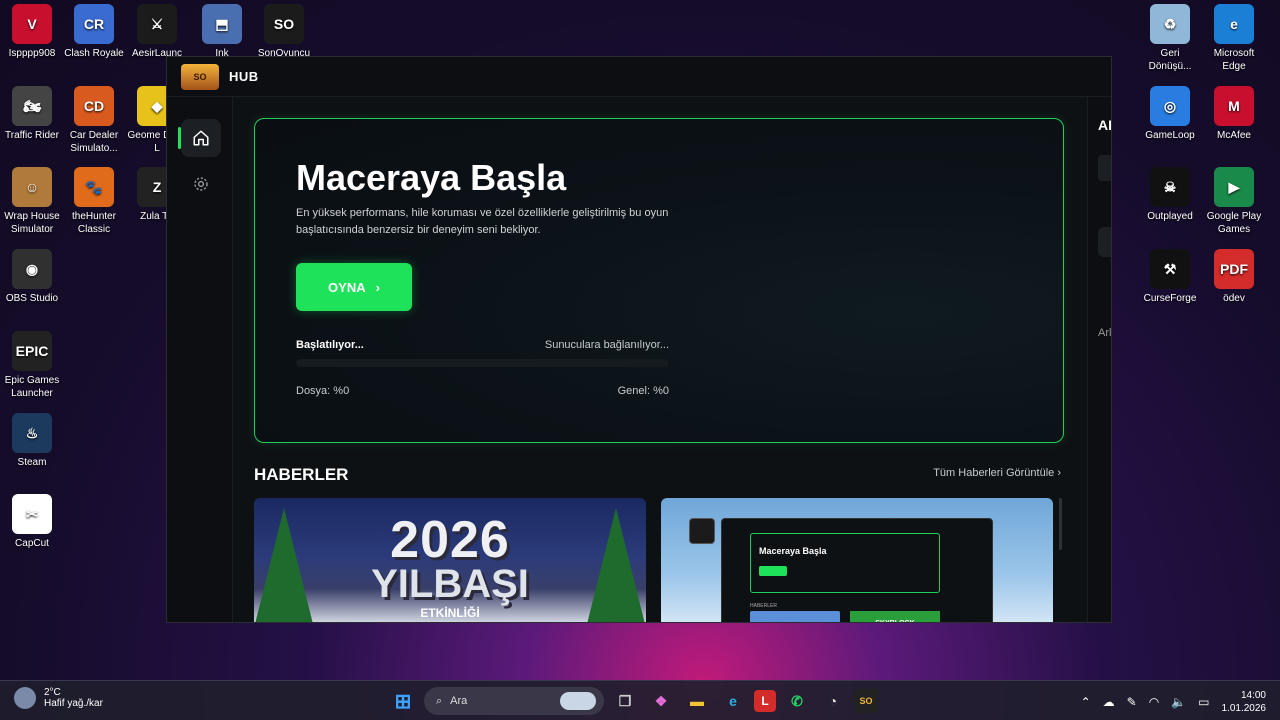 The image size is (1280, 720). Describe the element at coordinates (403, 701) in the screenshot. I see `windows-start-icon: ⊞` at that location.